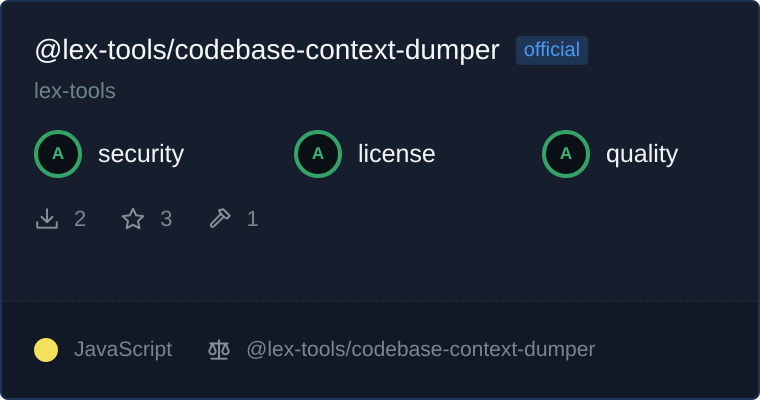  Describe the element at coordinates (252, 219) in the screenshot. I see `stat-count: 1` at that location.